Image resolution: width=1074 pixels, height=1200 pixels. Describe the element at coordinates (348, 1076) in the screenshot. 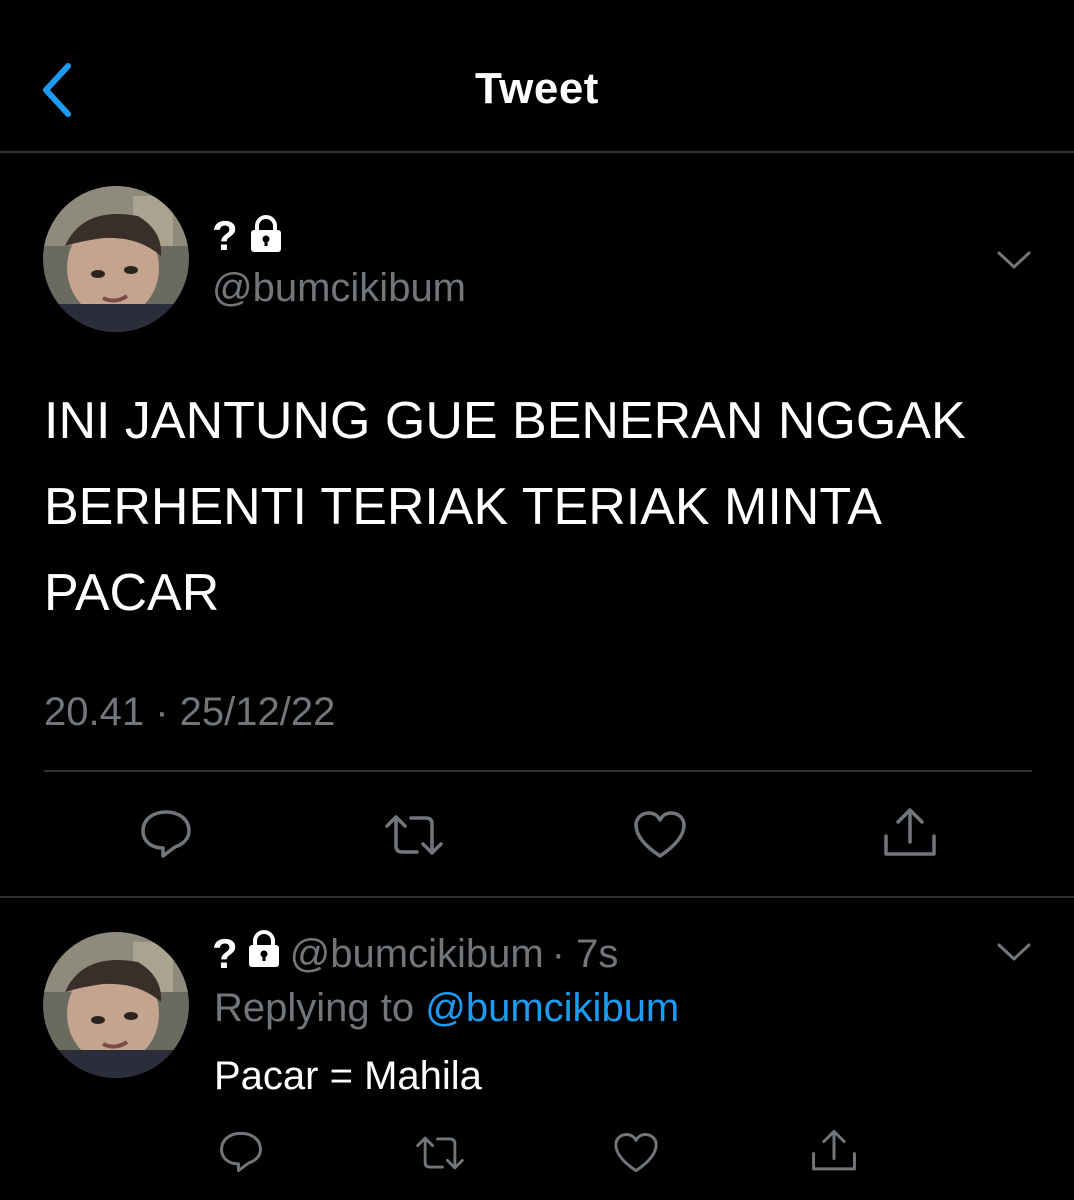

I see `reply-text: Pacar = Mahila` at that location.